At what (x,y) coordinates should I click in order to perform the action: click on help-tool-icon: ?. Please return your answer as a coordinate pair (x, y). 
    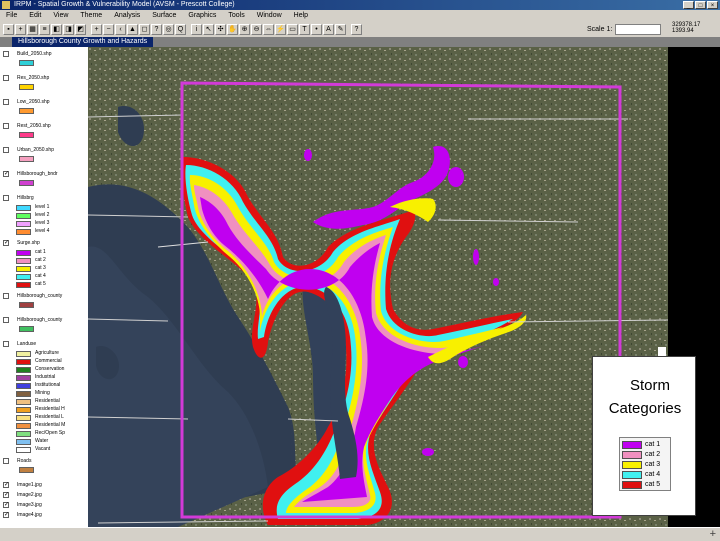
    Looking at the image, I should click on (356, 29).